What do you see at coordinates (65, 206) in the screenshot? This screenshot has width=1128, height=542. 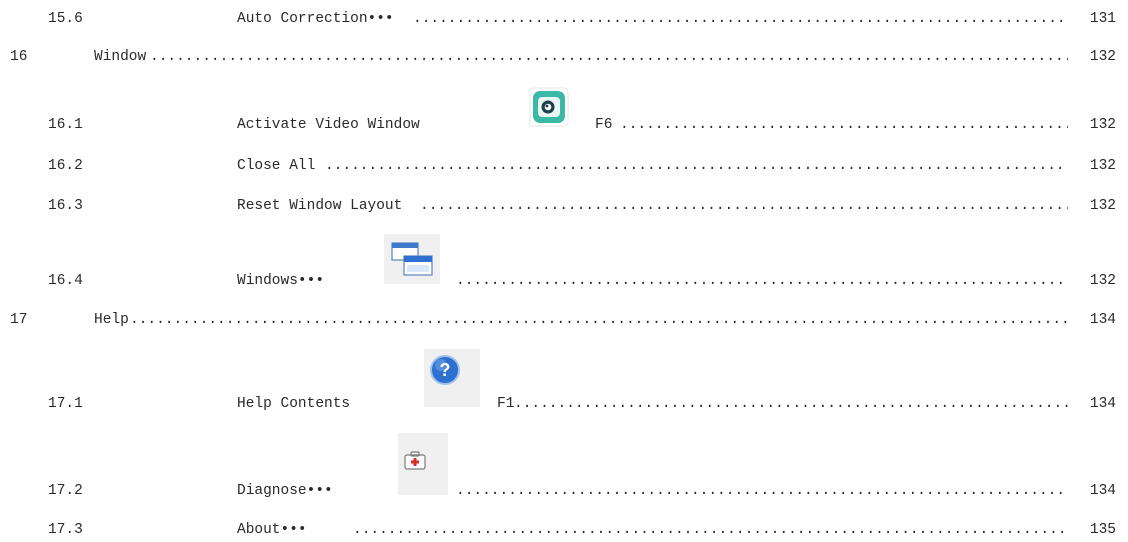 I see `toc-entry-number: 16.3` at bounding box center [65, 206].